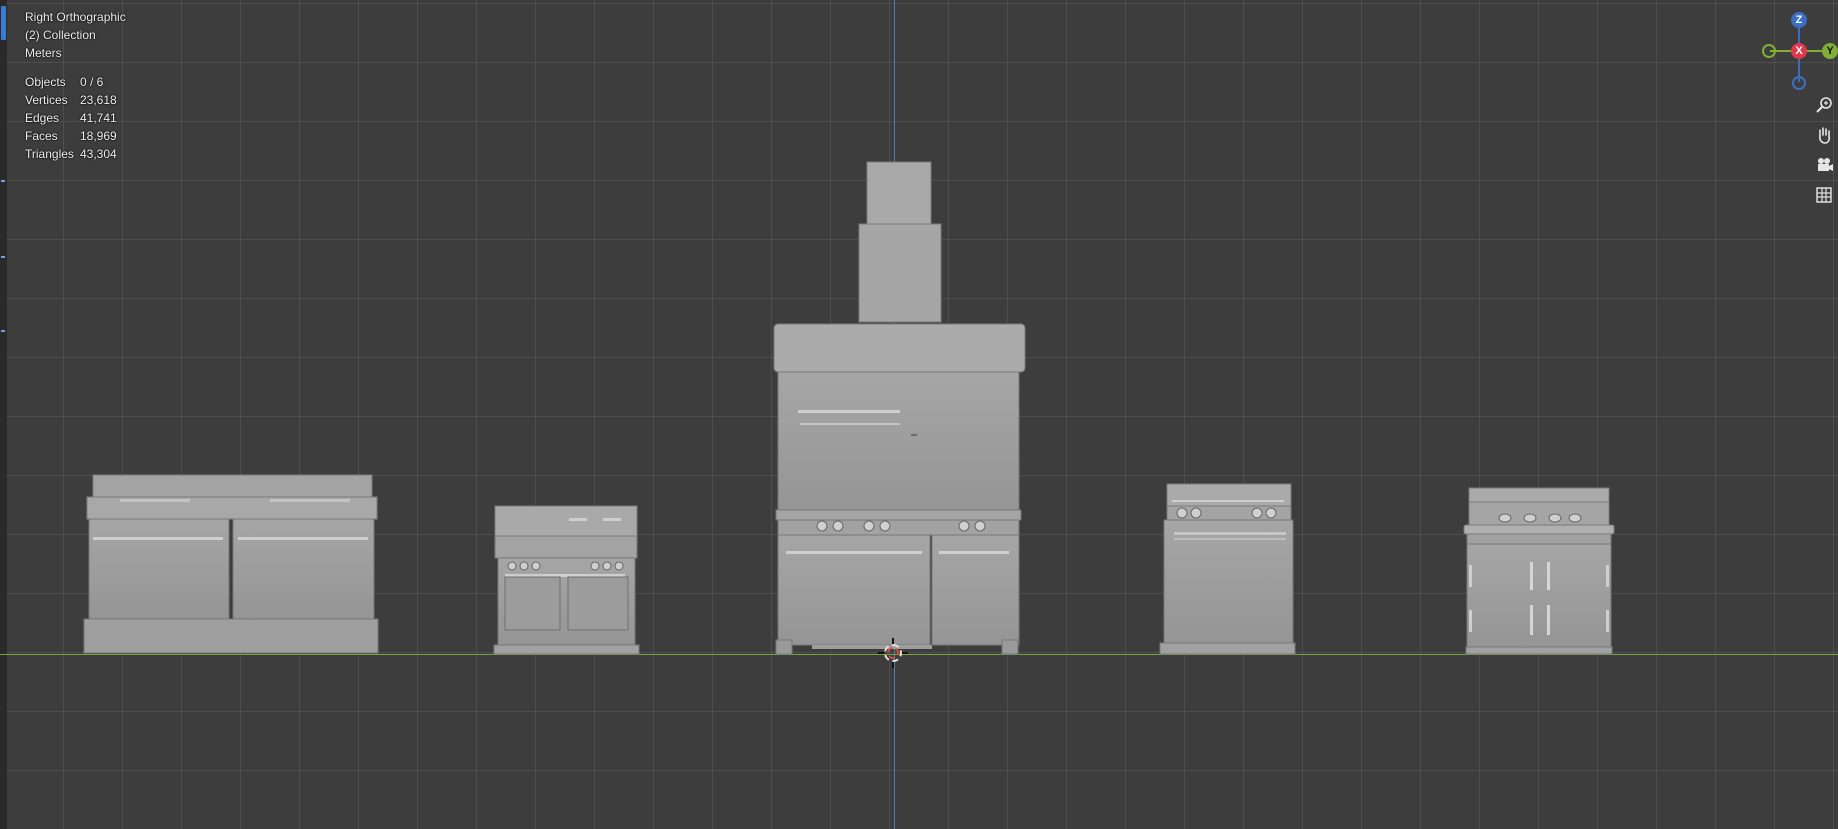  I want to click on grid-icon, so click(1824, 195).